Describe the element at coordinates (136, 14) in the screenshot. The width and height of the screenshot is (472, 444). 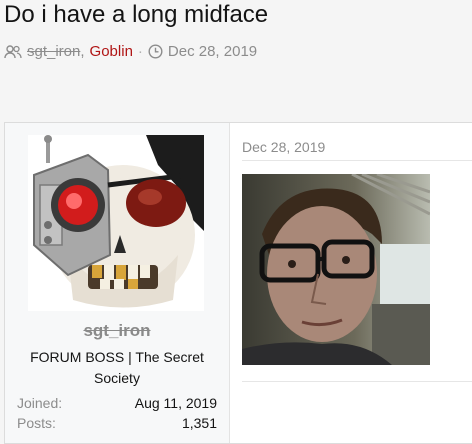
I see `thread-title: Do i have a long midface` at that location.